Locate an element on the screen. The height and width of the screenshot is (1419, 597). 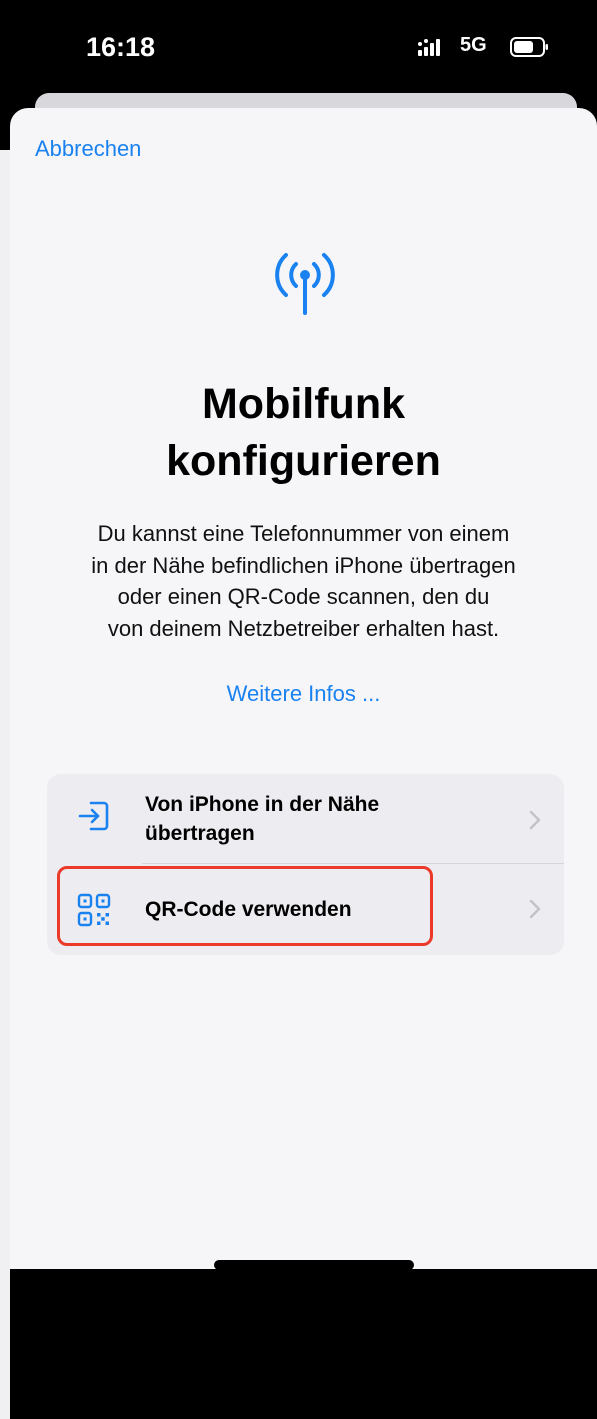
option-label: Von iPhone in der Nähe übertragen is located at coordinates (310, 819).